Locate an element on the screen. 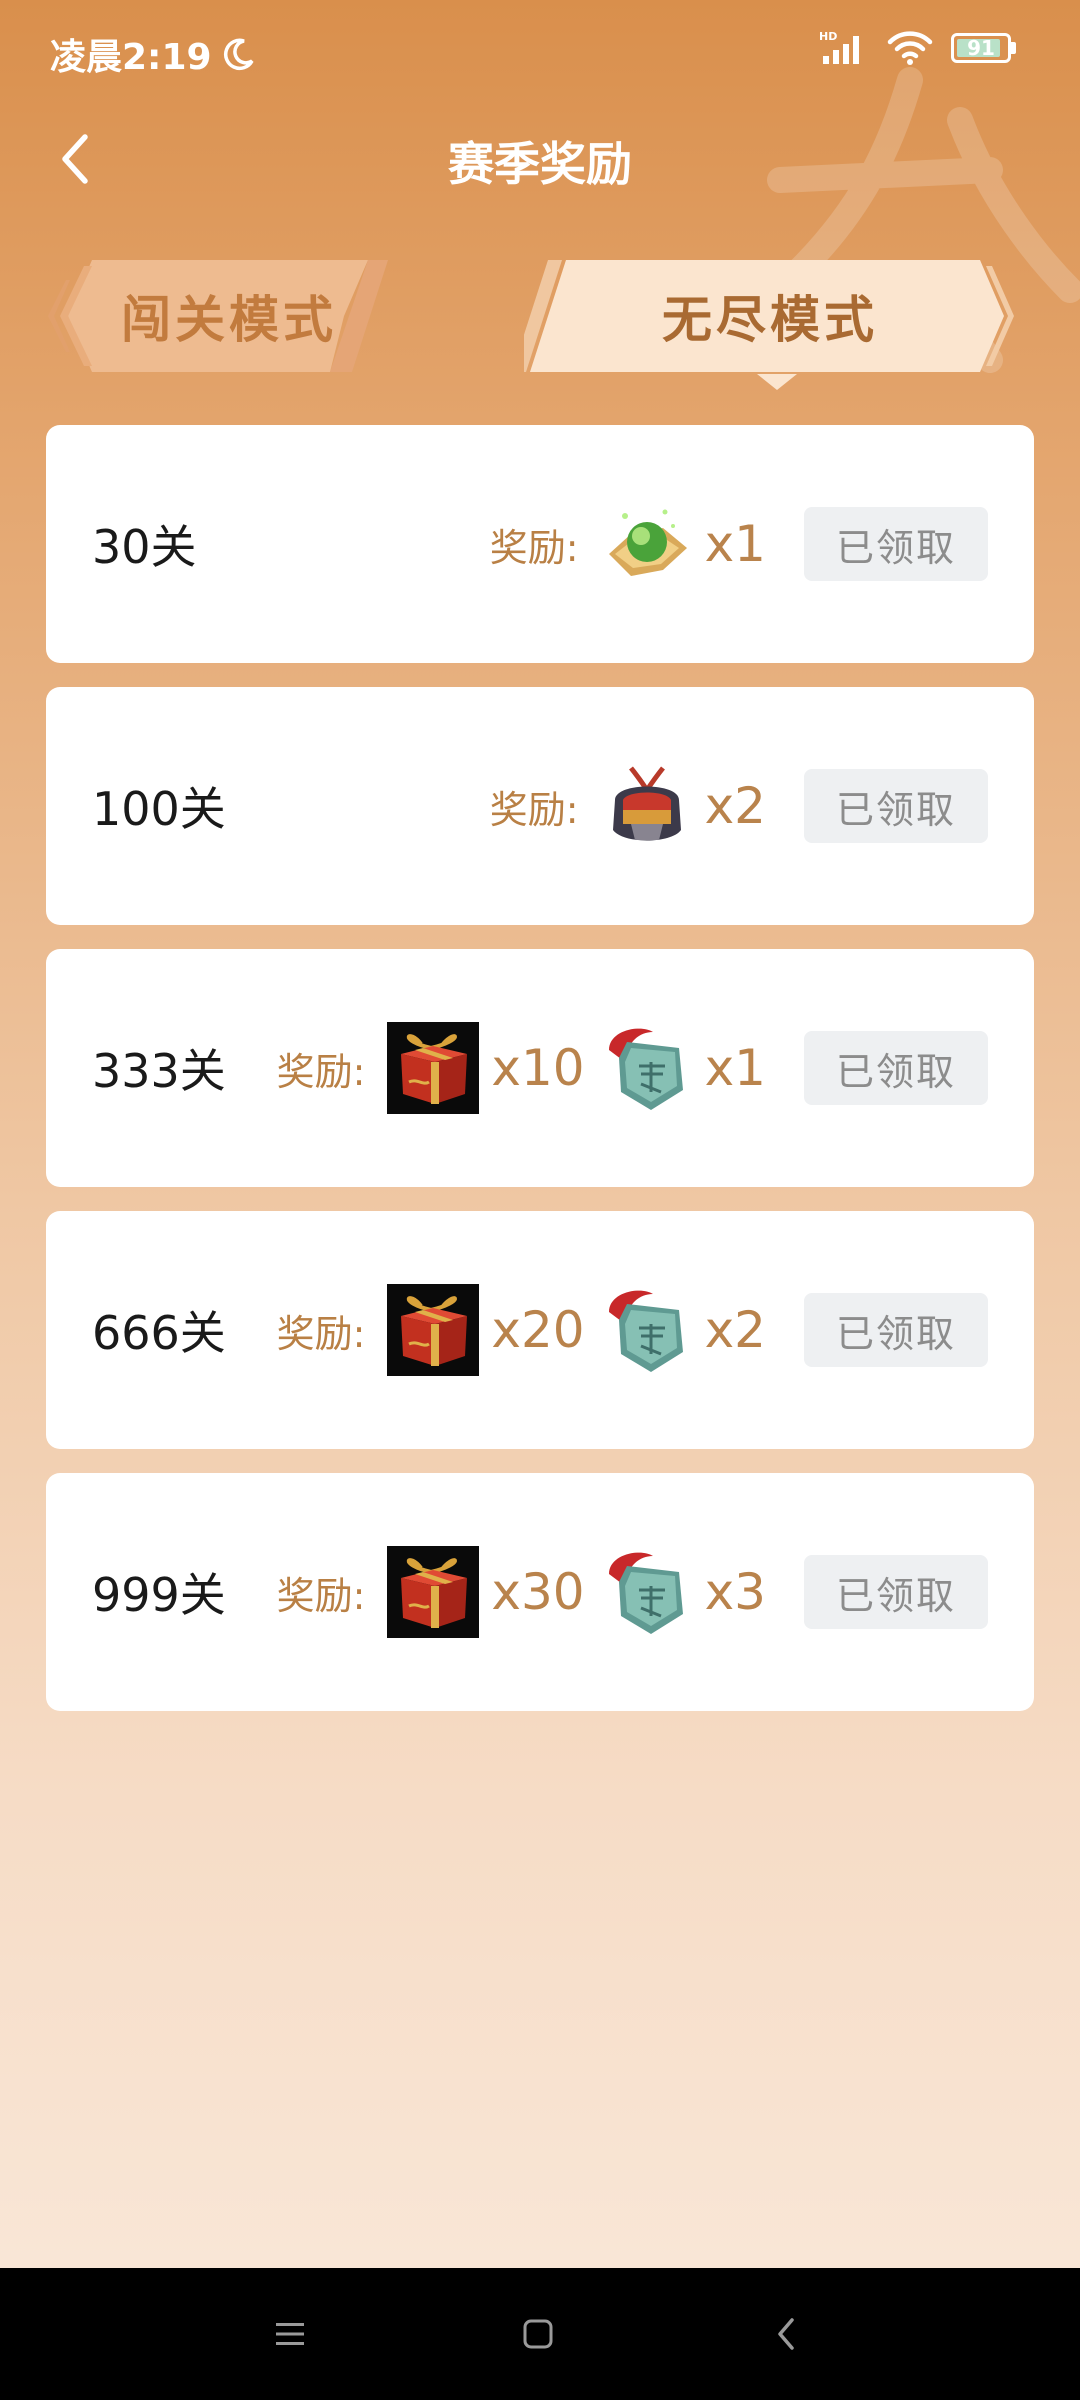 Image resolution: width=1080 pixels, height=2400 pixels. moon-icon is located at coordinates (238, 54).